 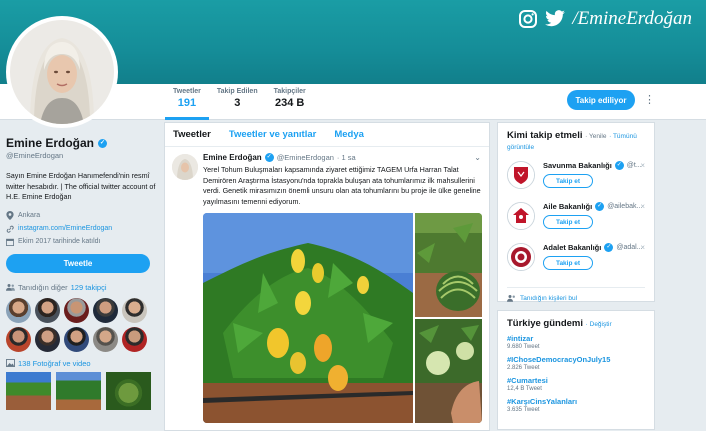 I want to click on tweet-timestamp: · 1 sa, so click(x=346, y=157).